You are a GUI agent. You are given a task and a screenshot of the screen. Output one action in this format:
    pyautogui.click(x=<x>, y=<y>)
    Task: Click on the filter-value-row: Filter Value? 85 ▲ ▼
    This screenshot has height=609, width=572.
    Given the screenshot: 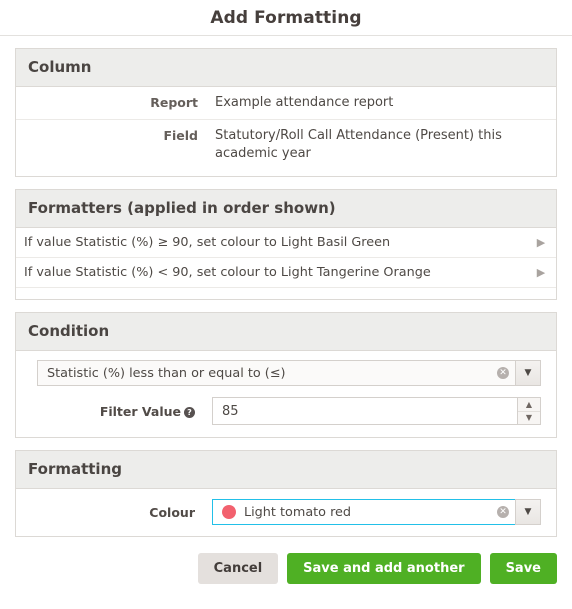 What is the action you would take?
    pyautogui.click(x=286, y=411)
    